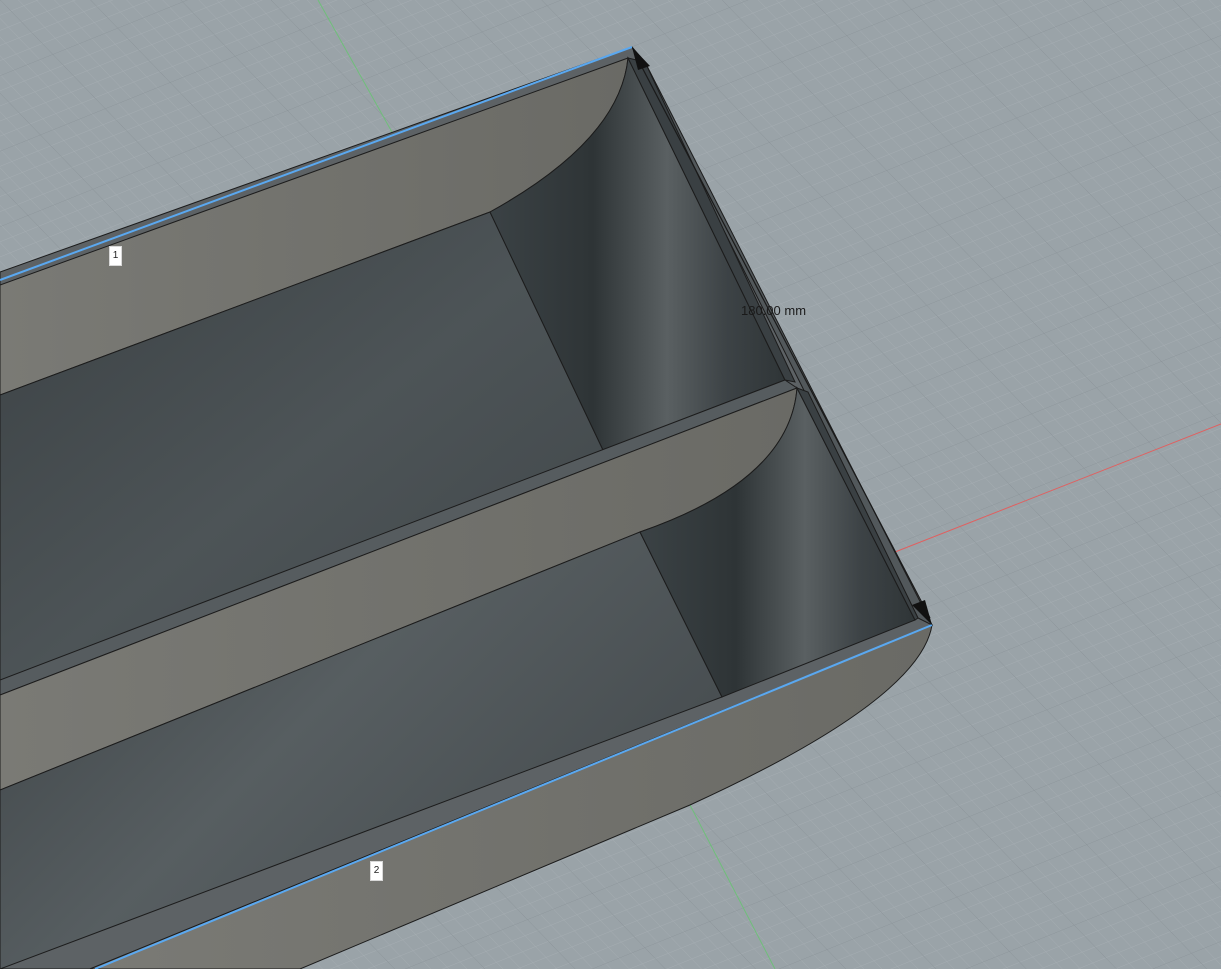 The height and width of the screenshot is (969, 1221). Describe the element at coordinates (773, 310) in the screenshot. I see `dimension-value-label: 180.00 mm` at that location.